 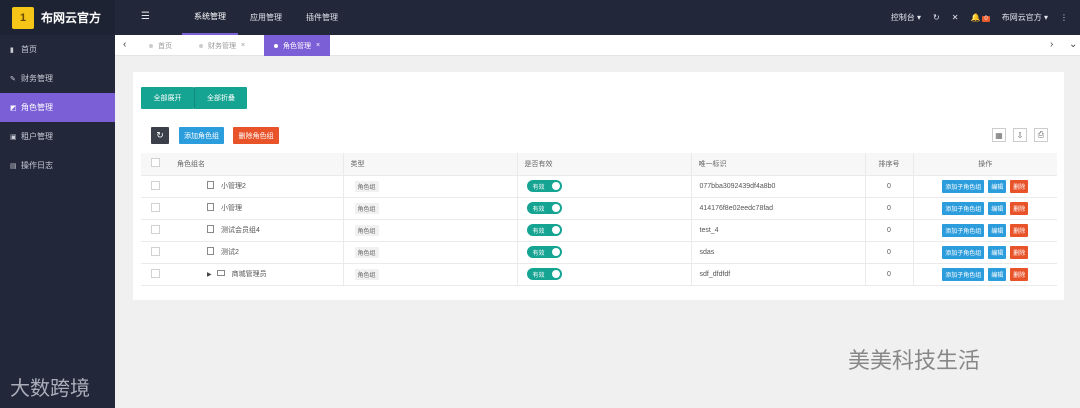 What do you see at coordinates (50, 388) in the screenshot?
I see `watermark-left: 大数跨境` at bounding box center [50, 388].